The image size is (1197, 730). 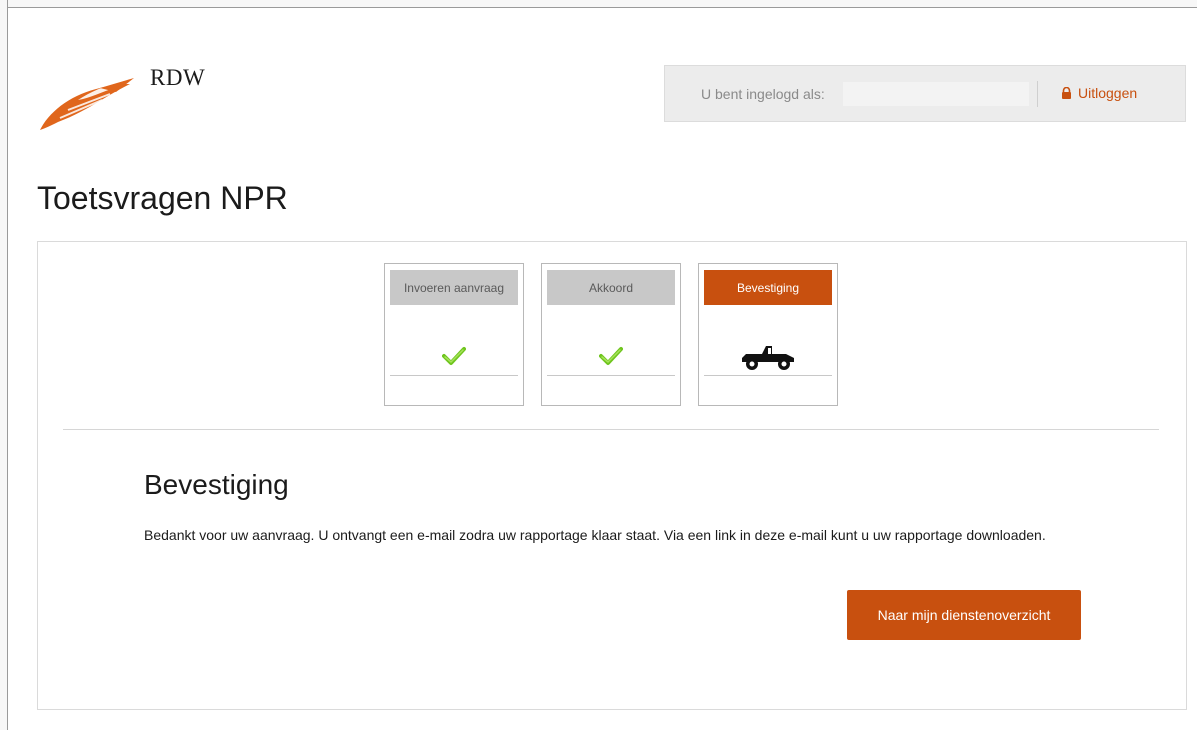 What do you see at coordinates (768, 334) in the screenshot?
I see `step-bevestiging: Bevestiging` at bounding box center [768, 334].